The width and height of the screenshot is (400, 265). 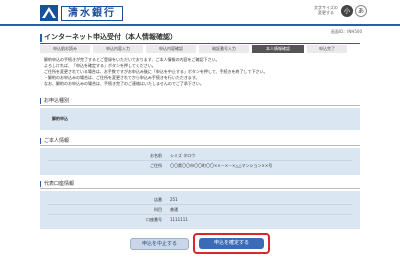 I want to click on account-number-label: 口座番号, so click(x=154, y=219).